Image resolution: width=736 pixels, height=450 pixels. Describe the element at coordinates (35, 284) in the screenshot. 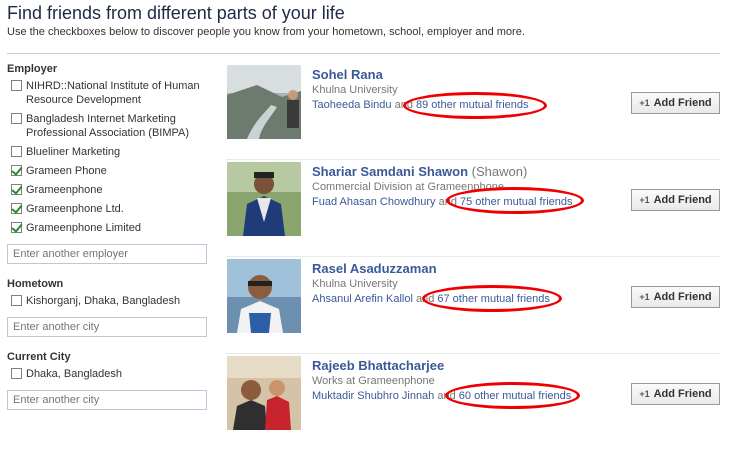

I see `hometown-title: Hometown` at that location.